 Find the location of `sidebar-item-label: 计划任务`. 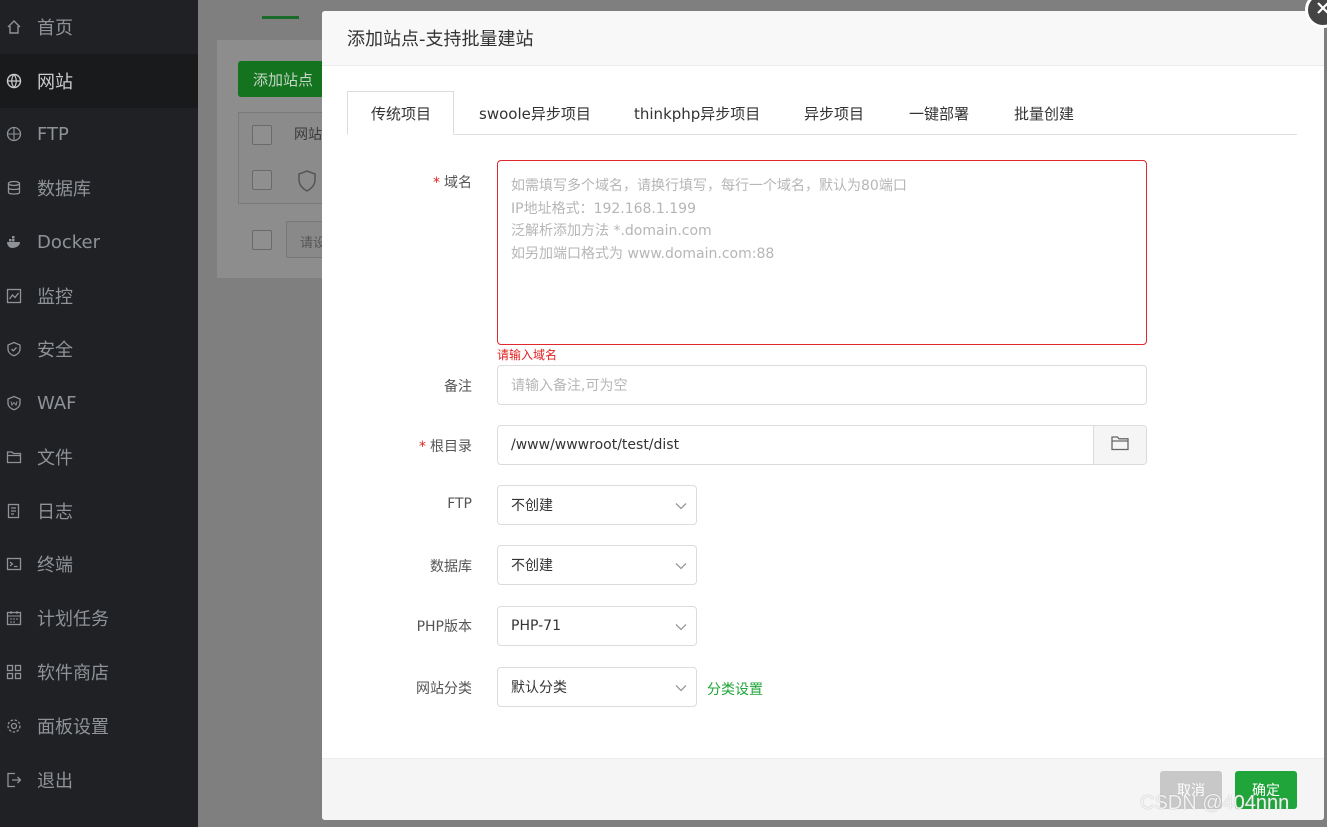

sidebar-item-label: 计划任务 is located at coordinates (73, 619).